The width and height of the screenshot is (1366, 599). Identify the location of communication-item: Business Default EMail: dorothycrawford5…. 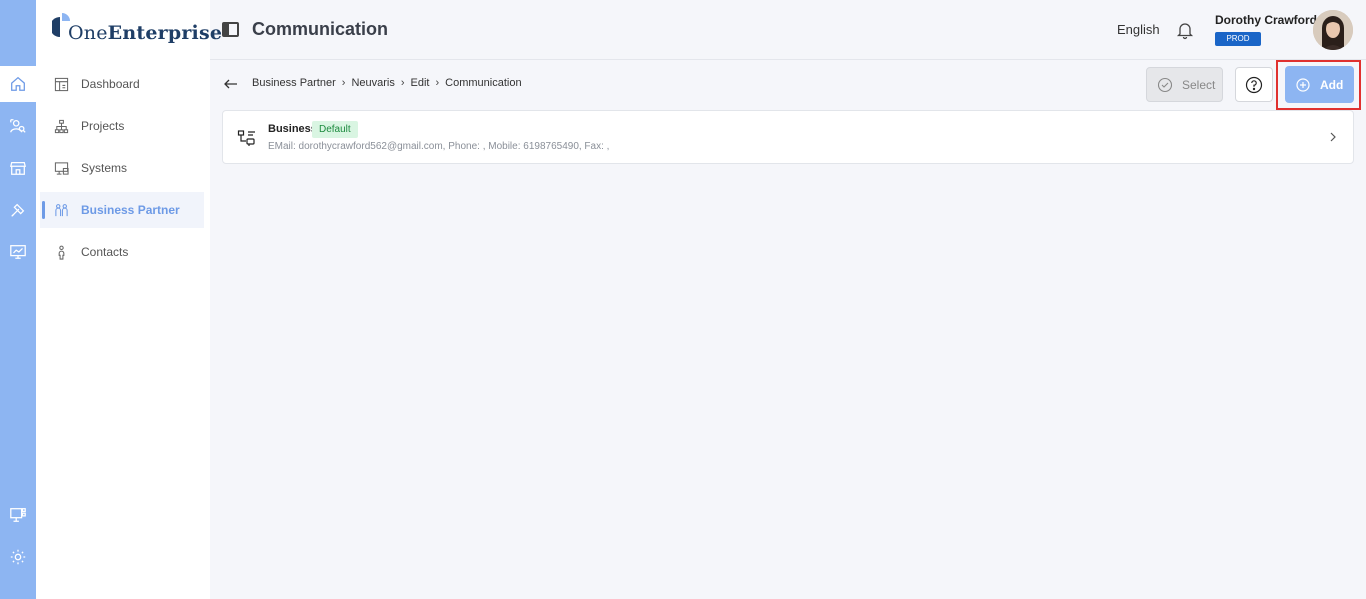
(788, 137).